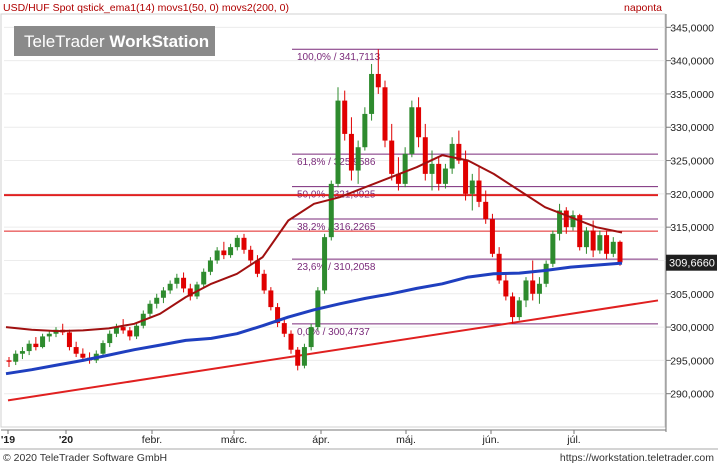 The image size is (718, 466). Describe the element at coordinates (336, 267) in the screenshot. I see `fibonacci-label: 23,6% / 310,2058` at that location.